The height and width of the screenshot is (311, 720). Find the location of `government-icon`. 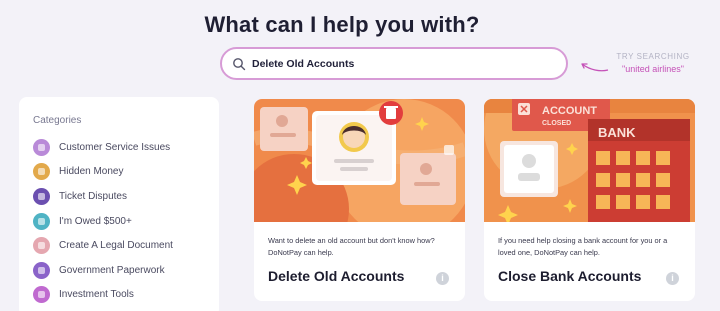

government-icon is located at coordinates (41, 270).